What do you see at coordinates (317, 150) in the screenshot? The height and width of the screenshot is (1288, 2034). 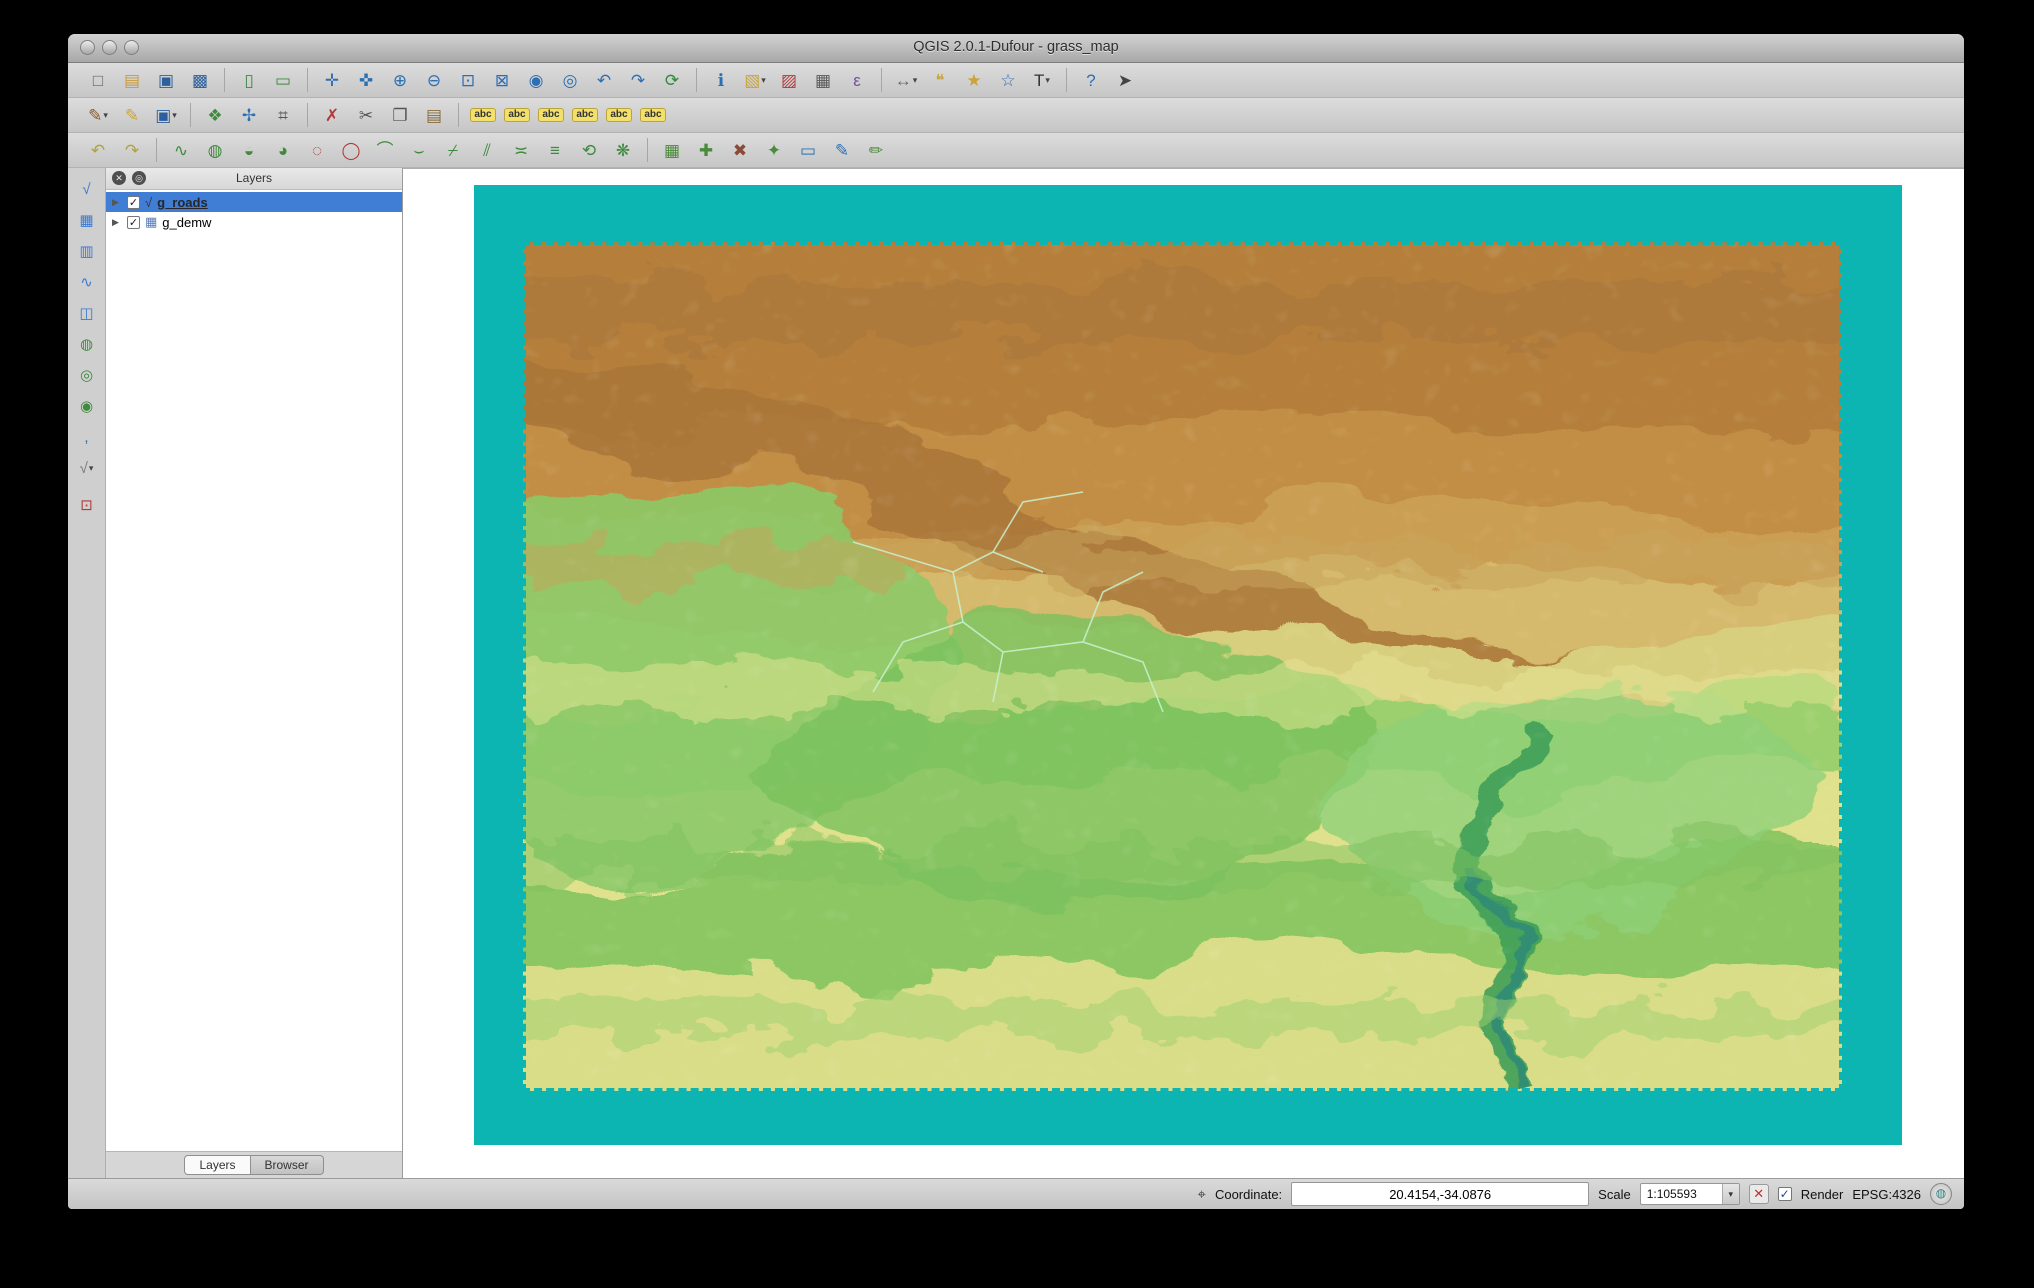 I see `delete-ring-icon: ◌` at bounding box center [317, 150].